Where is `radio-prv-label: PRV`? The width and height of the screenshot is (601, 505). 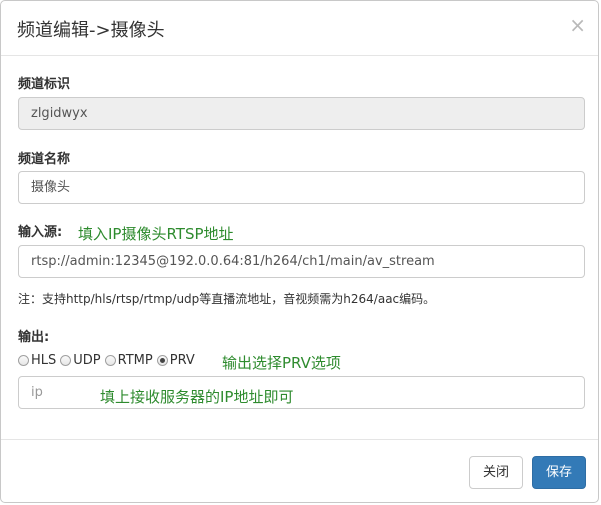
radio-prv-label: PRV is located at coordinates (182, 360).